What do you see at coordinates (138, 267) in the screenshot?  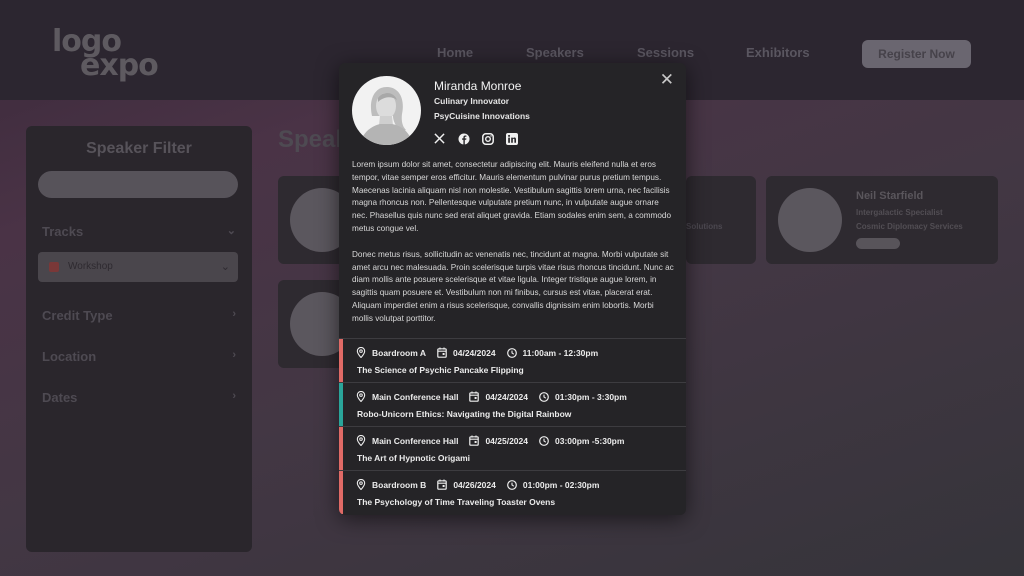 I see `filter-chip-workshop: Workshop ⌄` at bounding box center [138, 267].